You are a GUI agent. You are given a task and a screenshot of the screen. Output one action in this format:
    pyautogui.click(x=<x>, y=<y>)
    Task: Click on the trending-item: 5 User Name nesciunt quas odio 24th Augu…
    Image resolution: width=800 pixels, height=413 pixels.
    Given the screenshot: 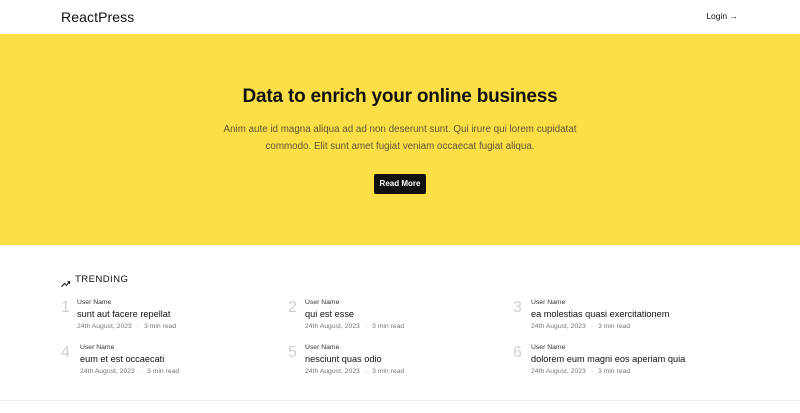 What is the action you would take?
    pyautogui.click(x=398, y=362)
    